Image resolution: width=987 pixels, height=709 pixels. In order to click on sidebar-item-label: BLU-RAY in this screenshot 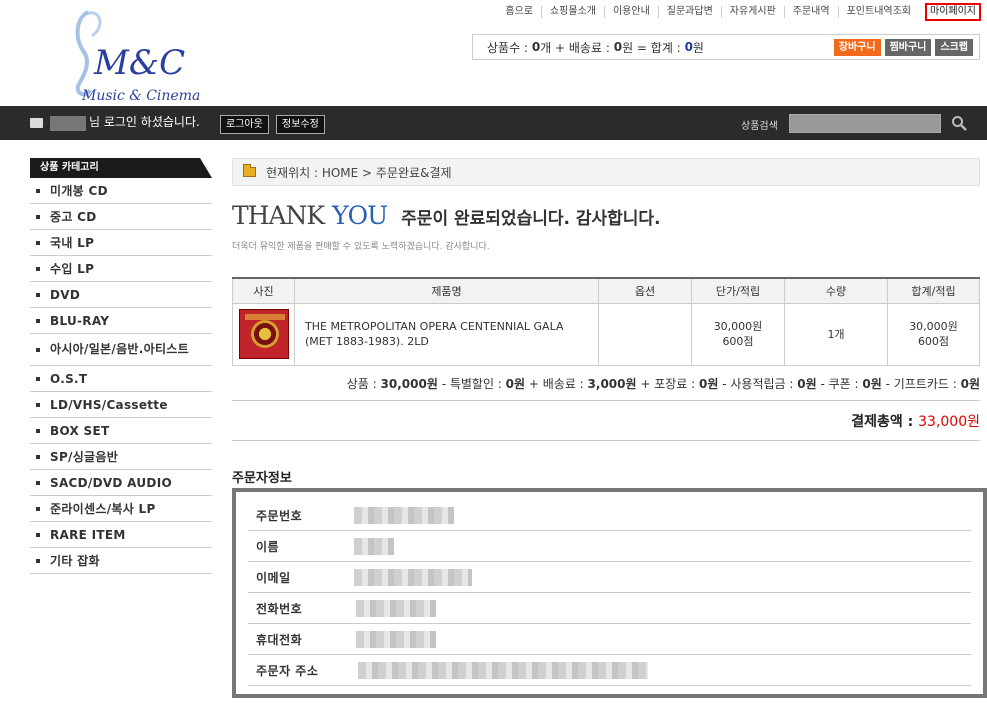, I will do `click(80, 320)`.